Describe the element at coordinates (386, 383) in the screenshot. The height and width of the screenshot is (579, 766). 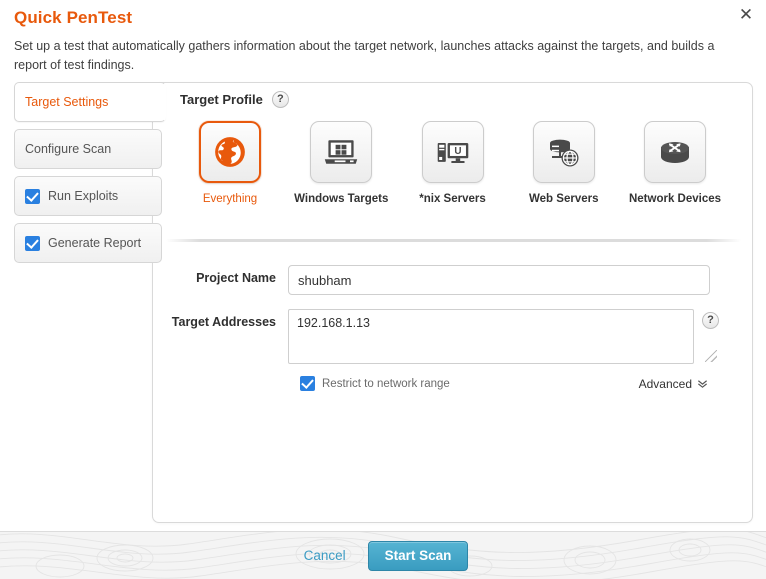
I see `restrict-network-range-label: Restrict to network range` at that location.